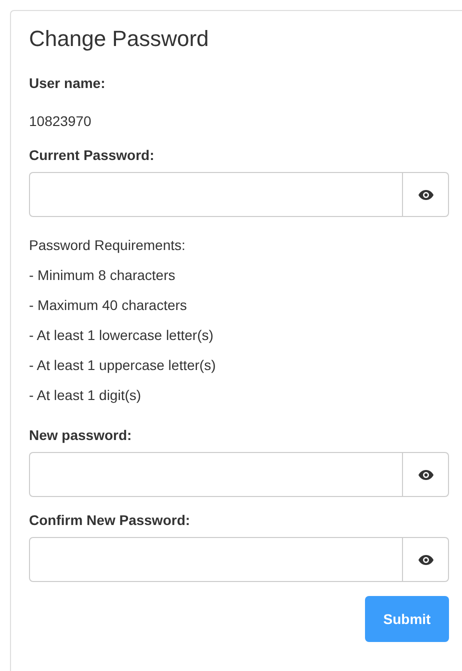 This screenshot has height=671, width=462. I want to click on field-label: New password:, so click(81, 435).